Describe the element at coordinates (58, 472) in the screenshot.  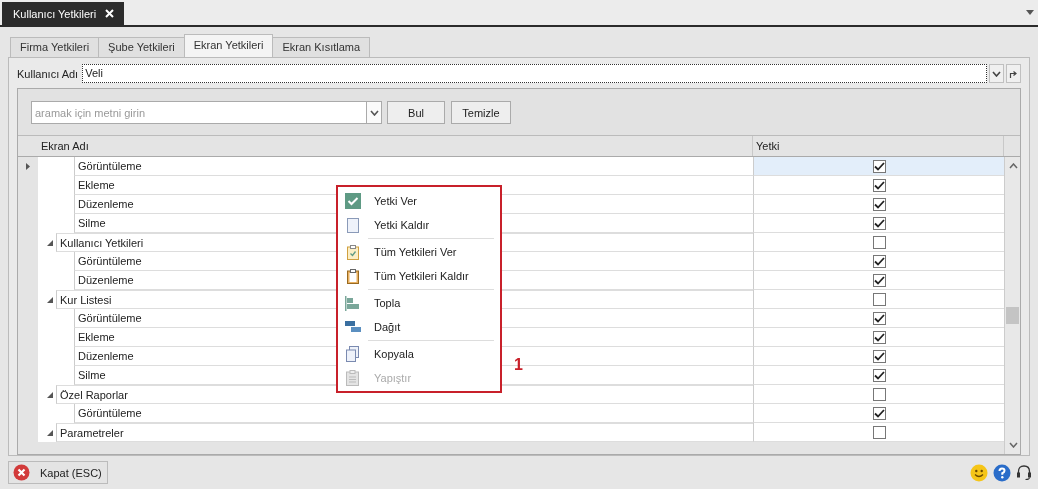
I see `close-button: Kapat (ESC)` at that location.